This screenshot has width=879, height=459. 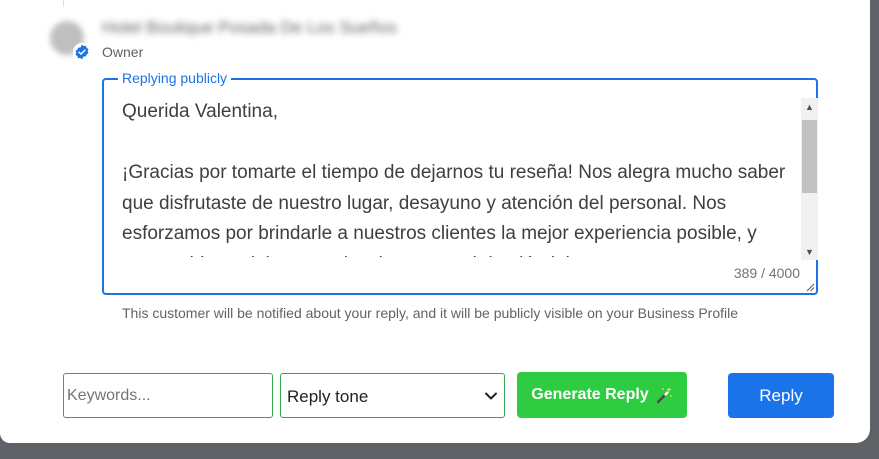 I want to click on generate-reply-button: Generate Reply, so click(x=602, y=395).